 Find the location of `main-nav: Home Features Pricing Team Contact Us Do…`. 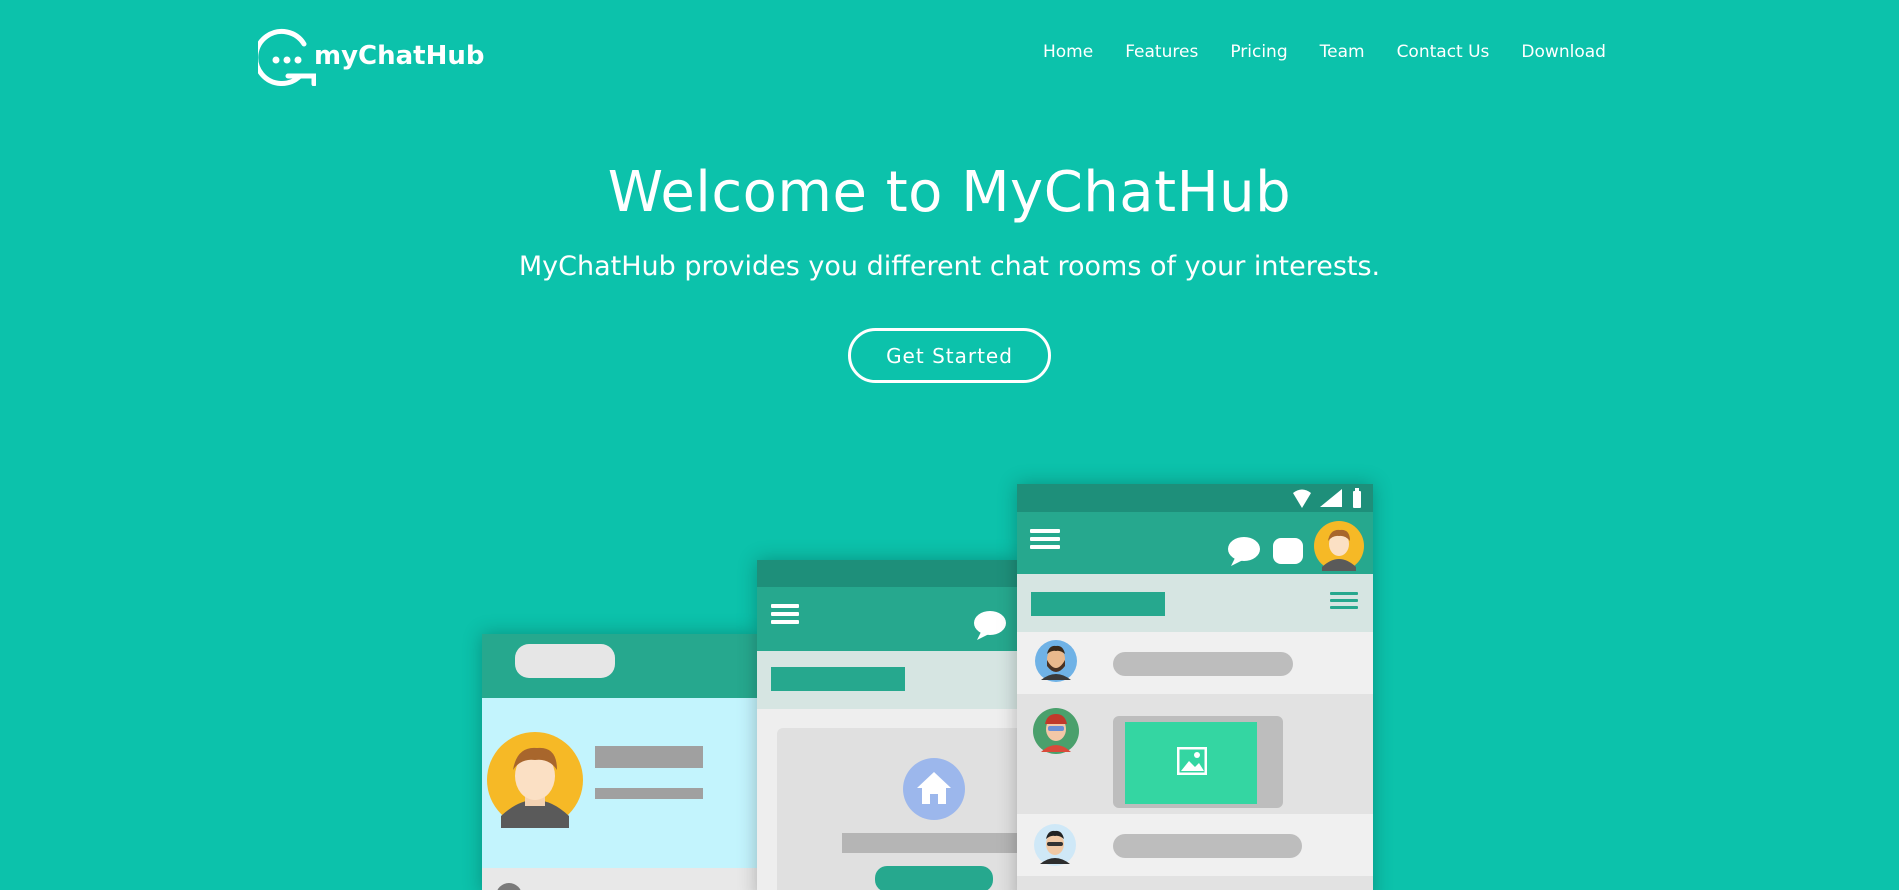

main-nav: Home Features Pricing Team Contact Us Do… is located at coordinates (1324, 52).